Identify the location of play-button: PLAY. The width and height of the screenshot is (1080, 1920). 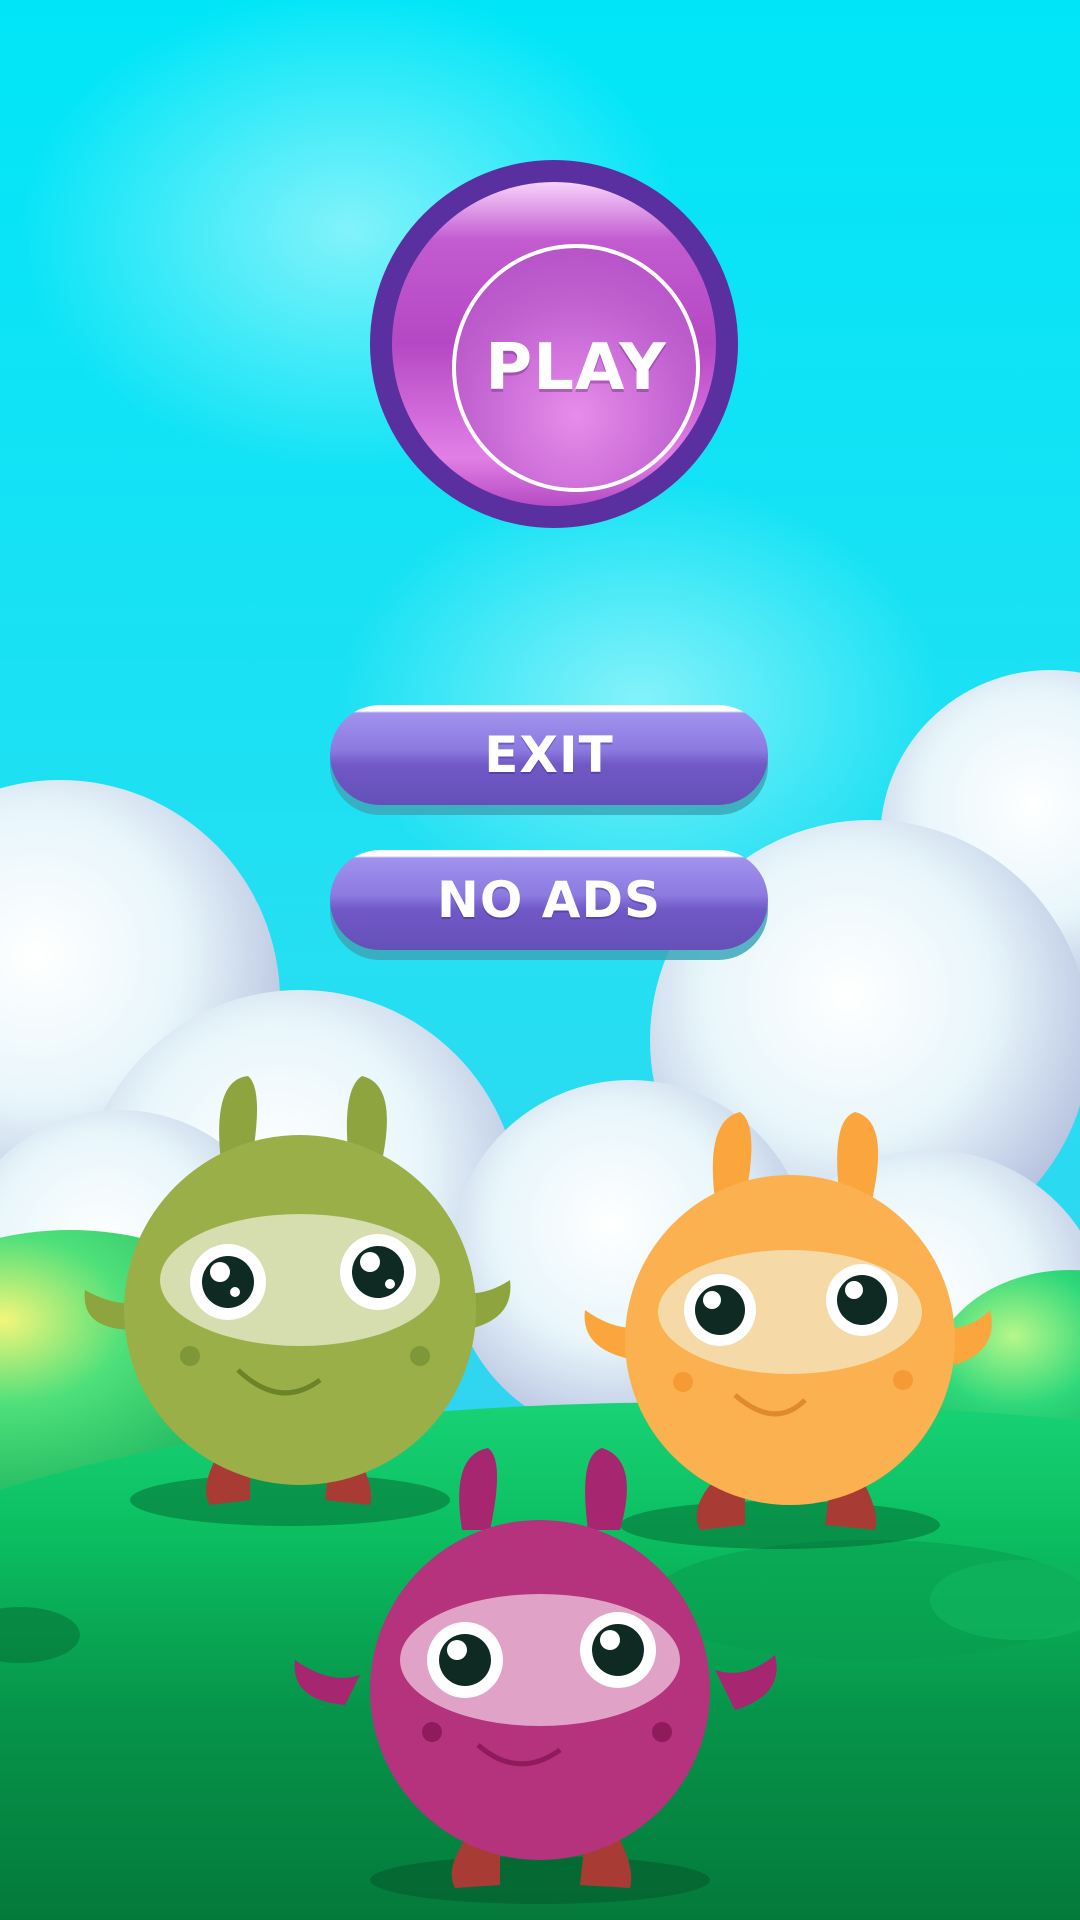
(554, 344).